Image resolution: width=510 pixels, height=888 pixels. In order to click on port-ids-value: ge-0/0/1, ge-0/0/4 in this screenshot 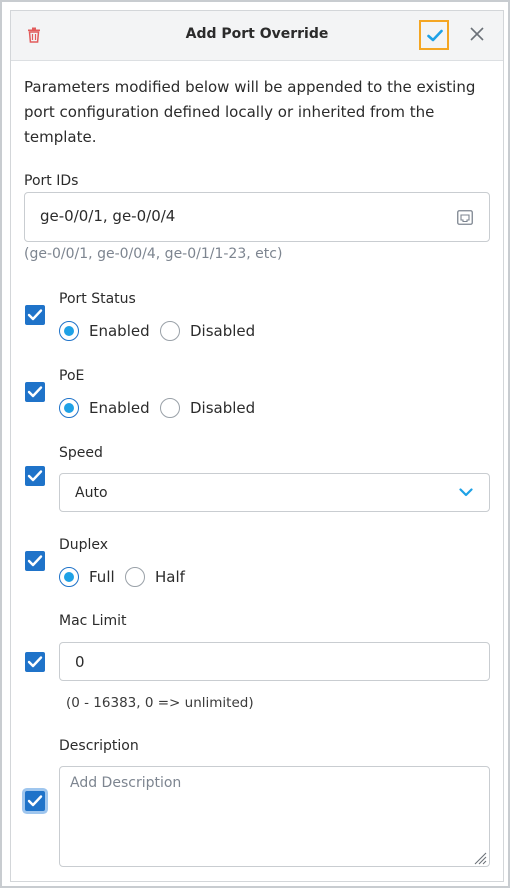, I will do `click(108, 216)`.